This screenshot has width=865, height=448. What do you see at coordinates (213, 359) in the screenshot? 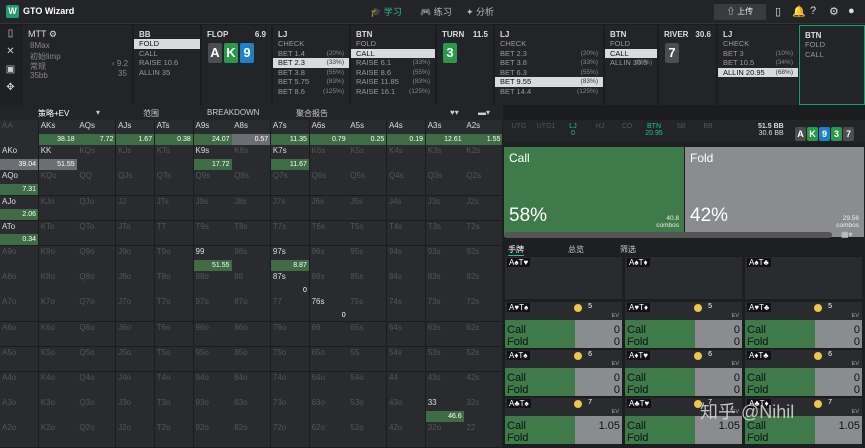
I see `hand-cell: 95o` at bounding box center [213, 359].